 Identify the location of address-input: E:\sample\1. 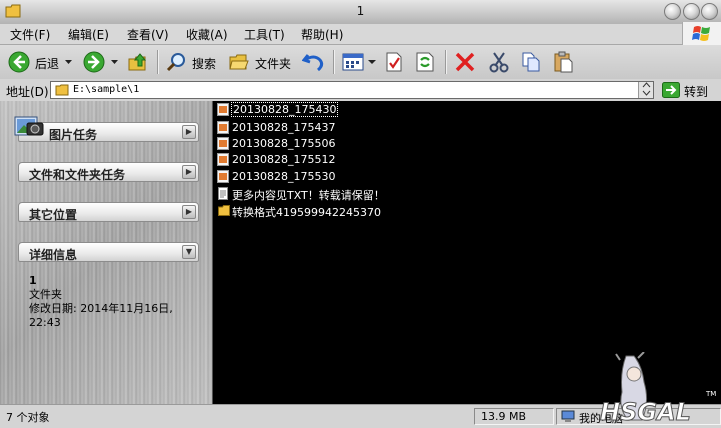
(352, 90).